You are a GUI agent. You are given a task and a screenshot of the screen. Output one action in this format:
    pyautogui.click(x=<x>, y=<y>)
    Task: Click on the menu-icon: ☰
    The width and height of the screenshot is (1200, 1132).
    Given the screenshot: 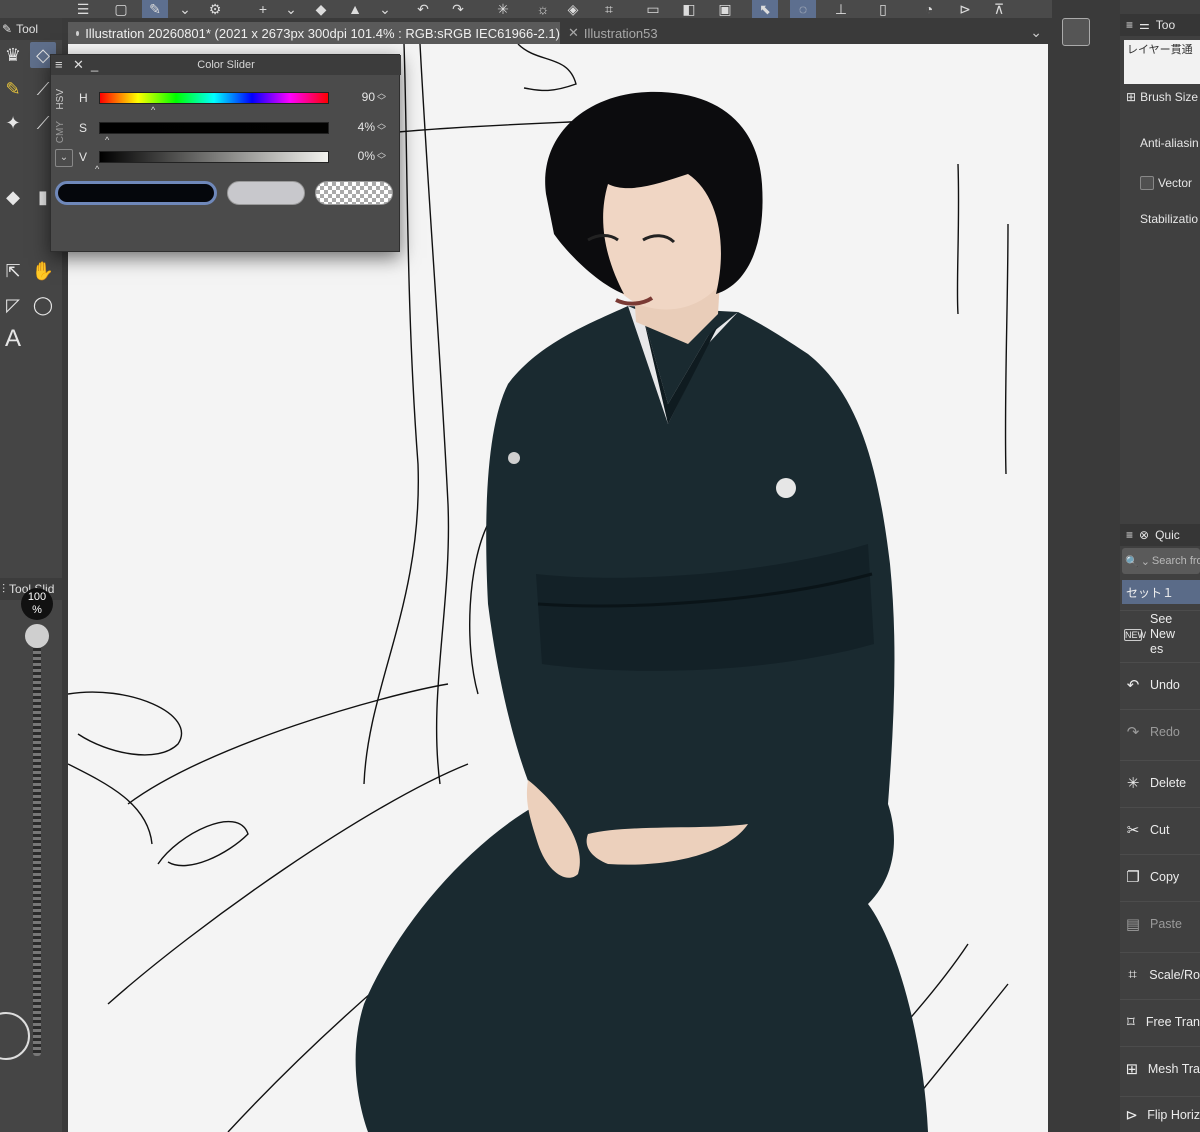 What is the action you would take?
    pyautogui.click(x=83, y=9)
    